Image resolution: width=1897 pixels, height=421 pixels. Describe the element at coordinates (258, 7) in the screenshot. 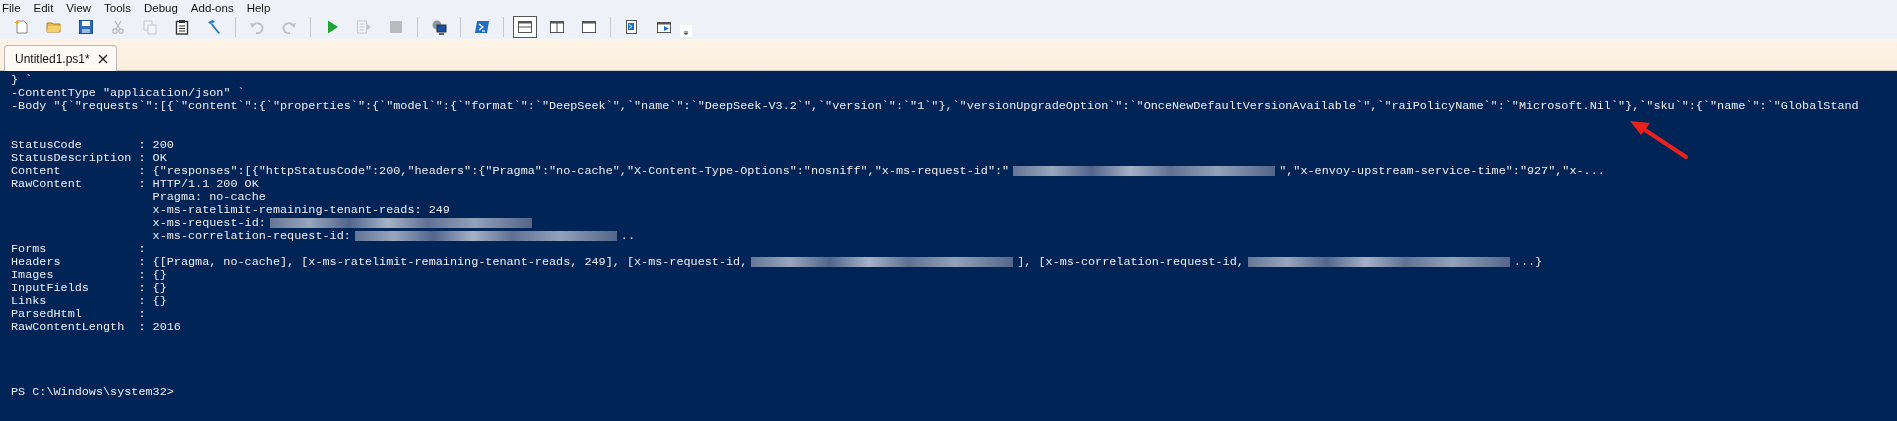

I see `menu-item: Help` at that location.